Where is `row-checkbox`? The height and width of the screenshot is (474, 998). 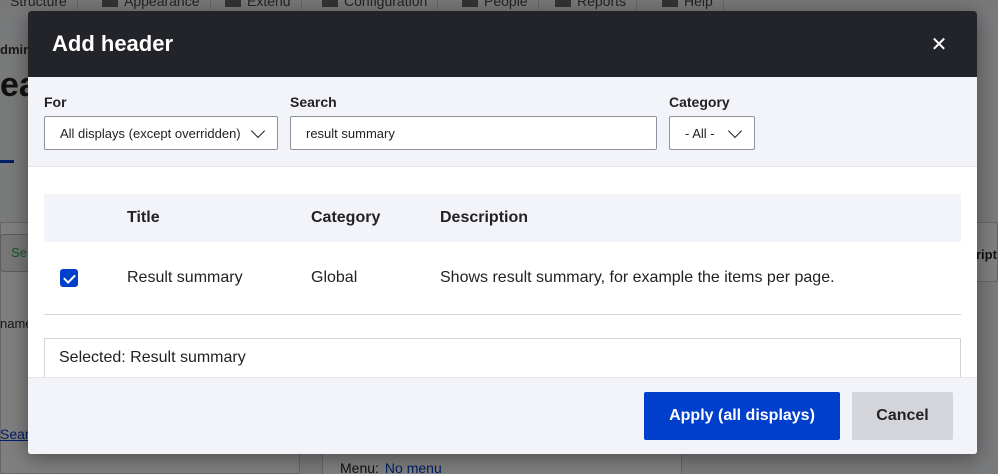
row-checkbox is located at coordinates (69, 278).